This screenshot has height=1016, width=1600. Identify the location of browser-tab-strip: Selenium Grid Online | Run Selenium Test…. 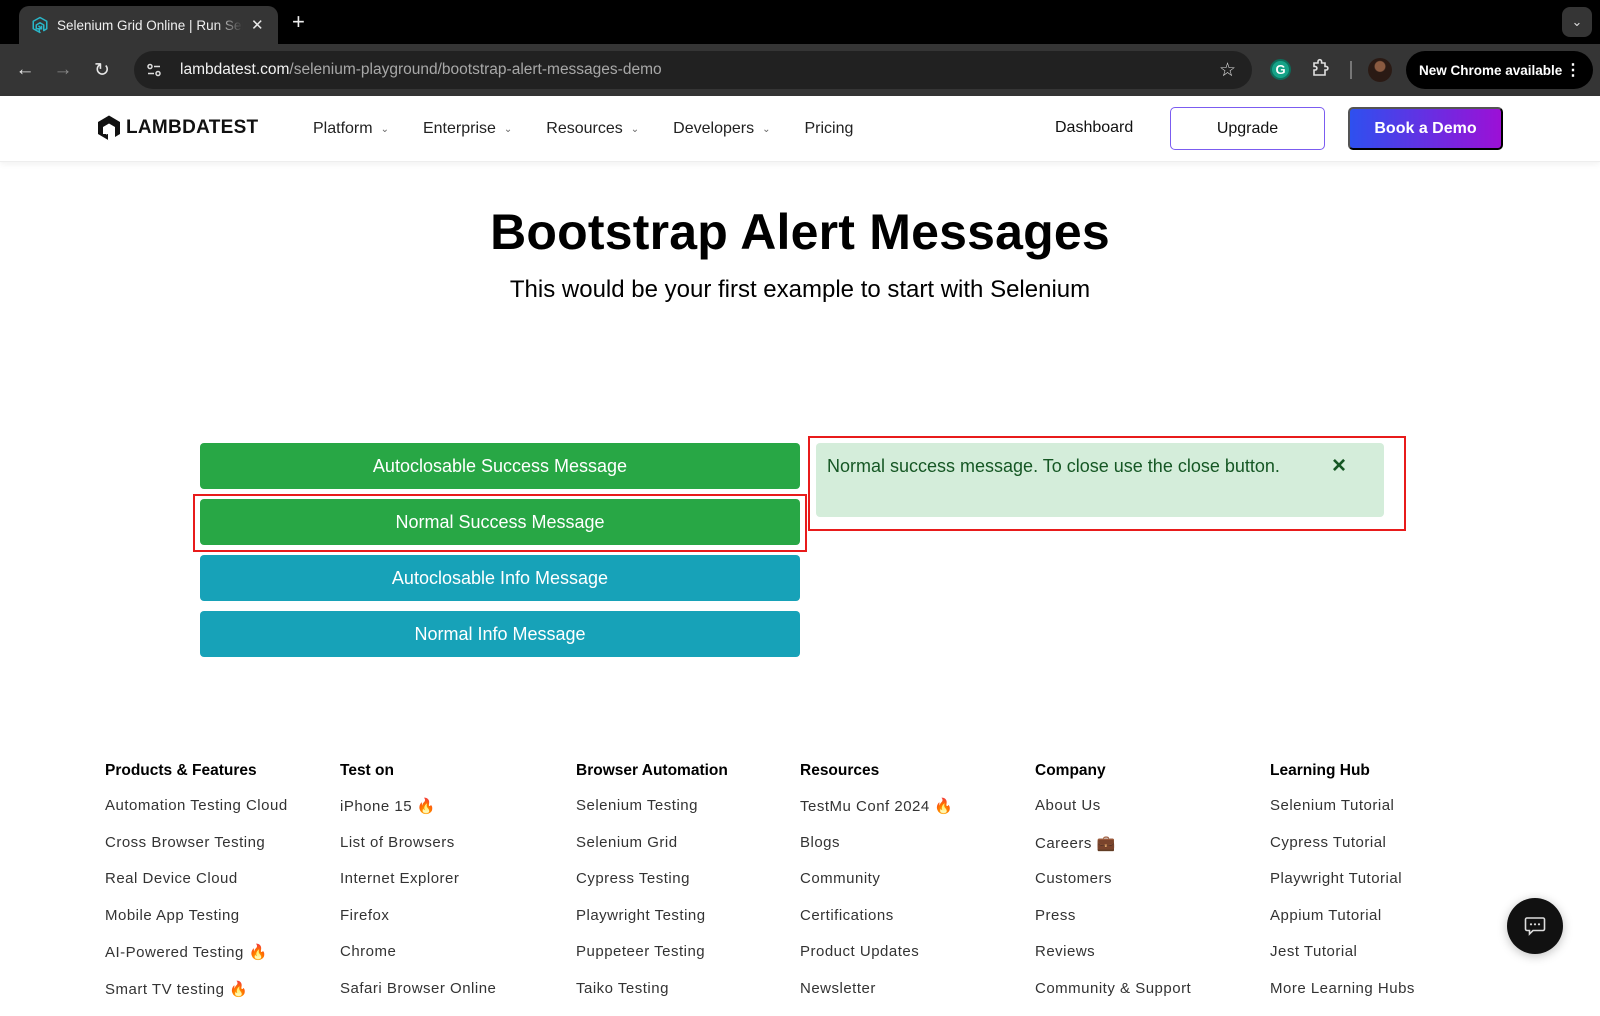
(800, 22).